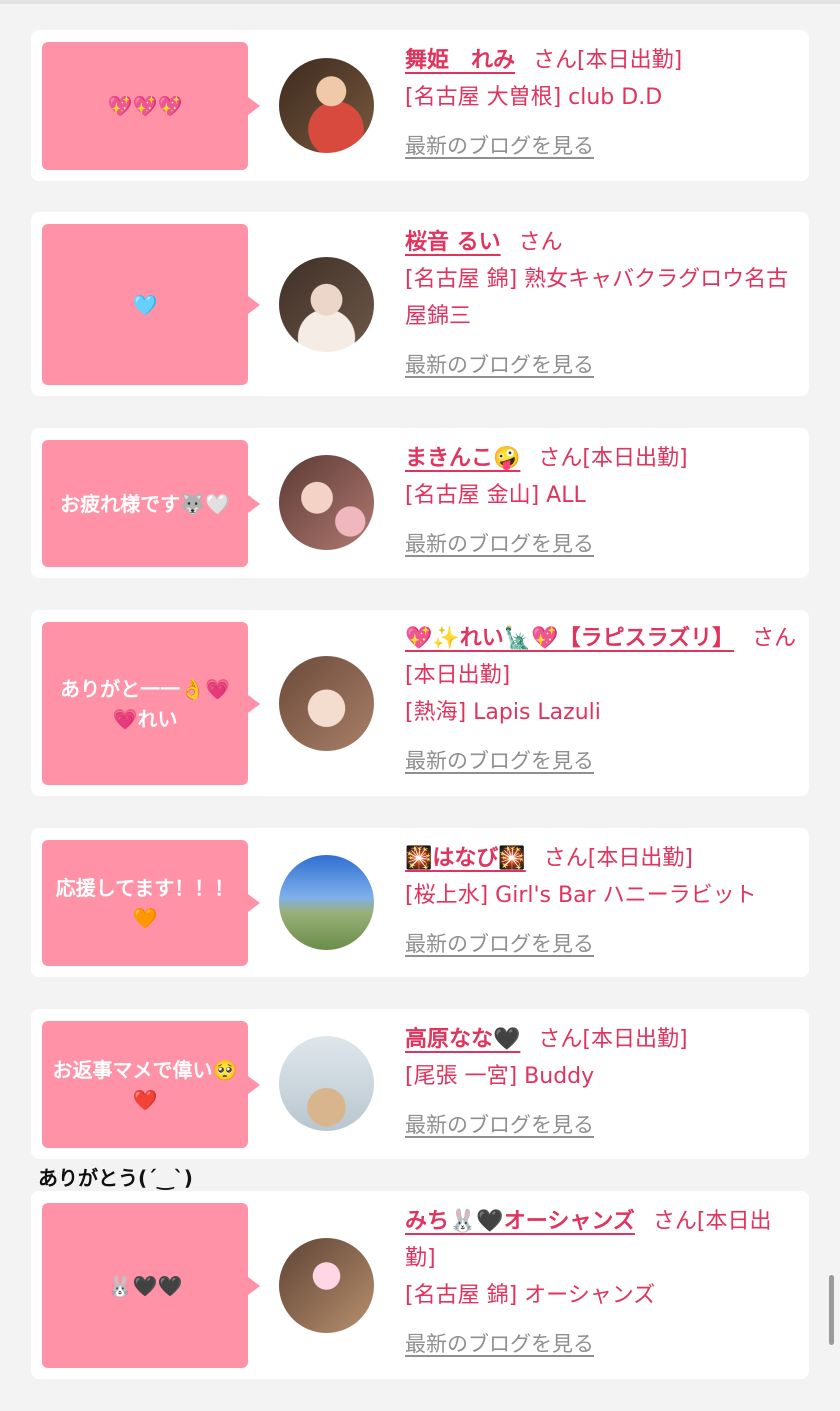 Image resolution: width=840 pixels, height=1411 pixels. What do you see at coordinates (581, 895) in the screenshot?
I see `shop-name: [桜上水] Girl's Bar ハニーラビット` at bounding box center [581, 895].